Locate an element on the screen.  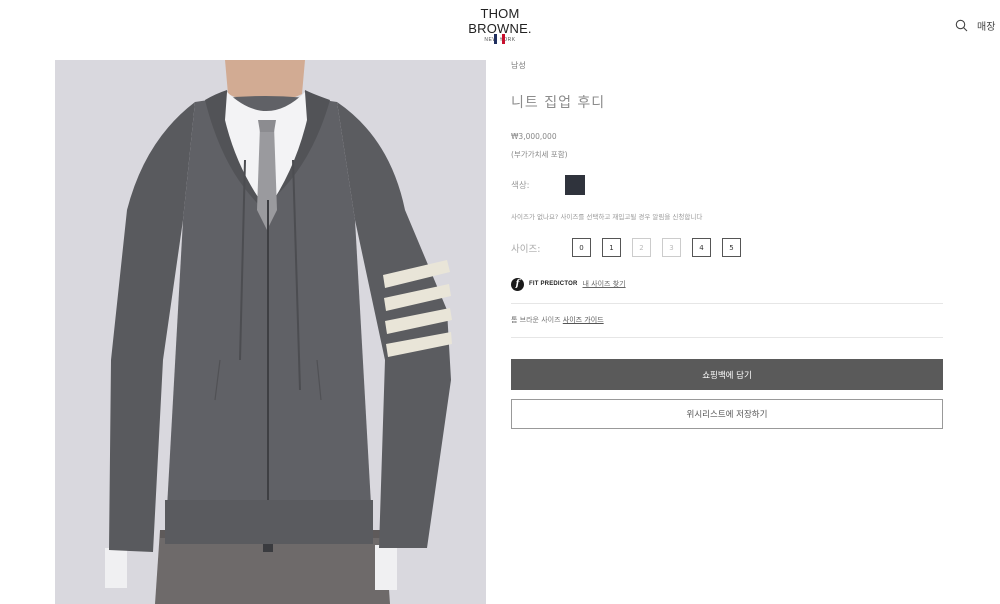
store-link: 매장 is located at coordinates (986, 25).